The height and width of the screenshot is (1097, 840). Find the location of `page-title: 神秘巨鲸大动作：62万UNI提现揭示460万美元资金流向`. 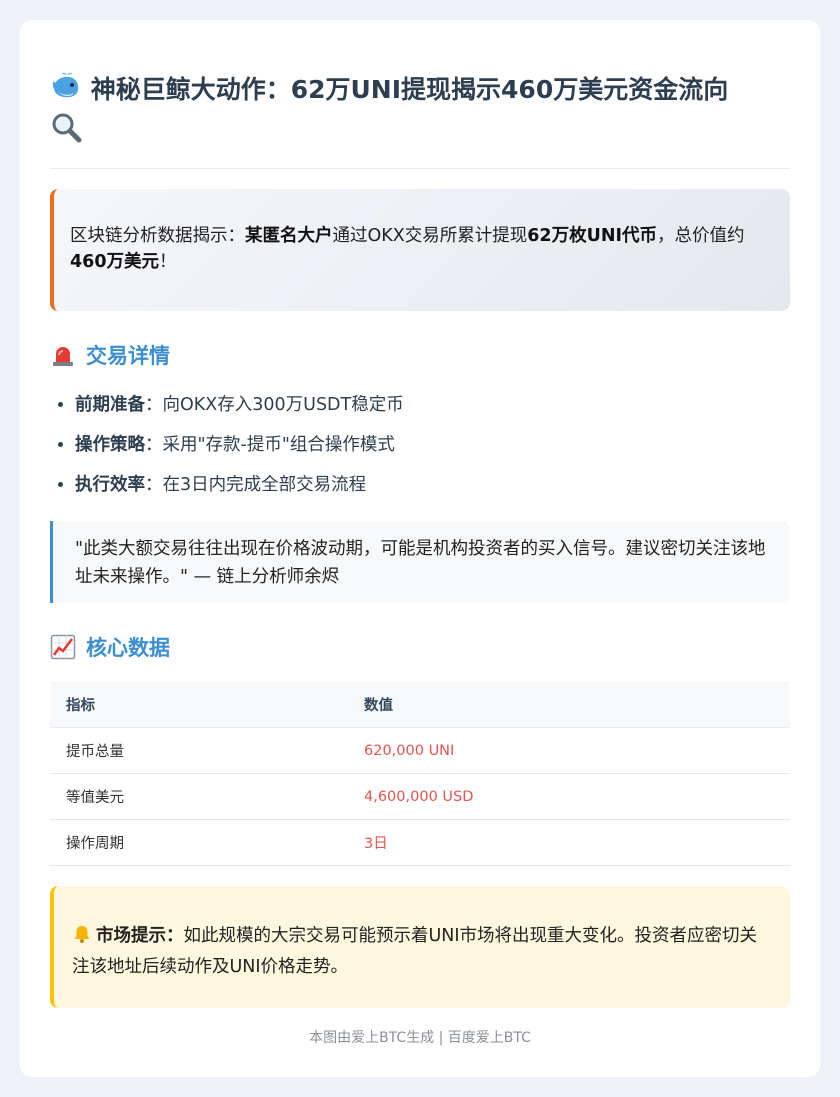

page-title: 神秘巨鲸大动作：62万UNI提现揭示460万美元资金流向 is located at coordinates (420, 112).